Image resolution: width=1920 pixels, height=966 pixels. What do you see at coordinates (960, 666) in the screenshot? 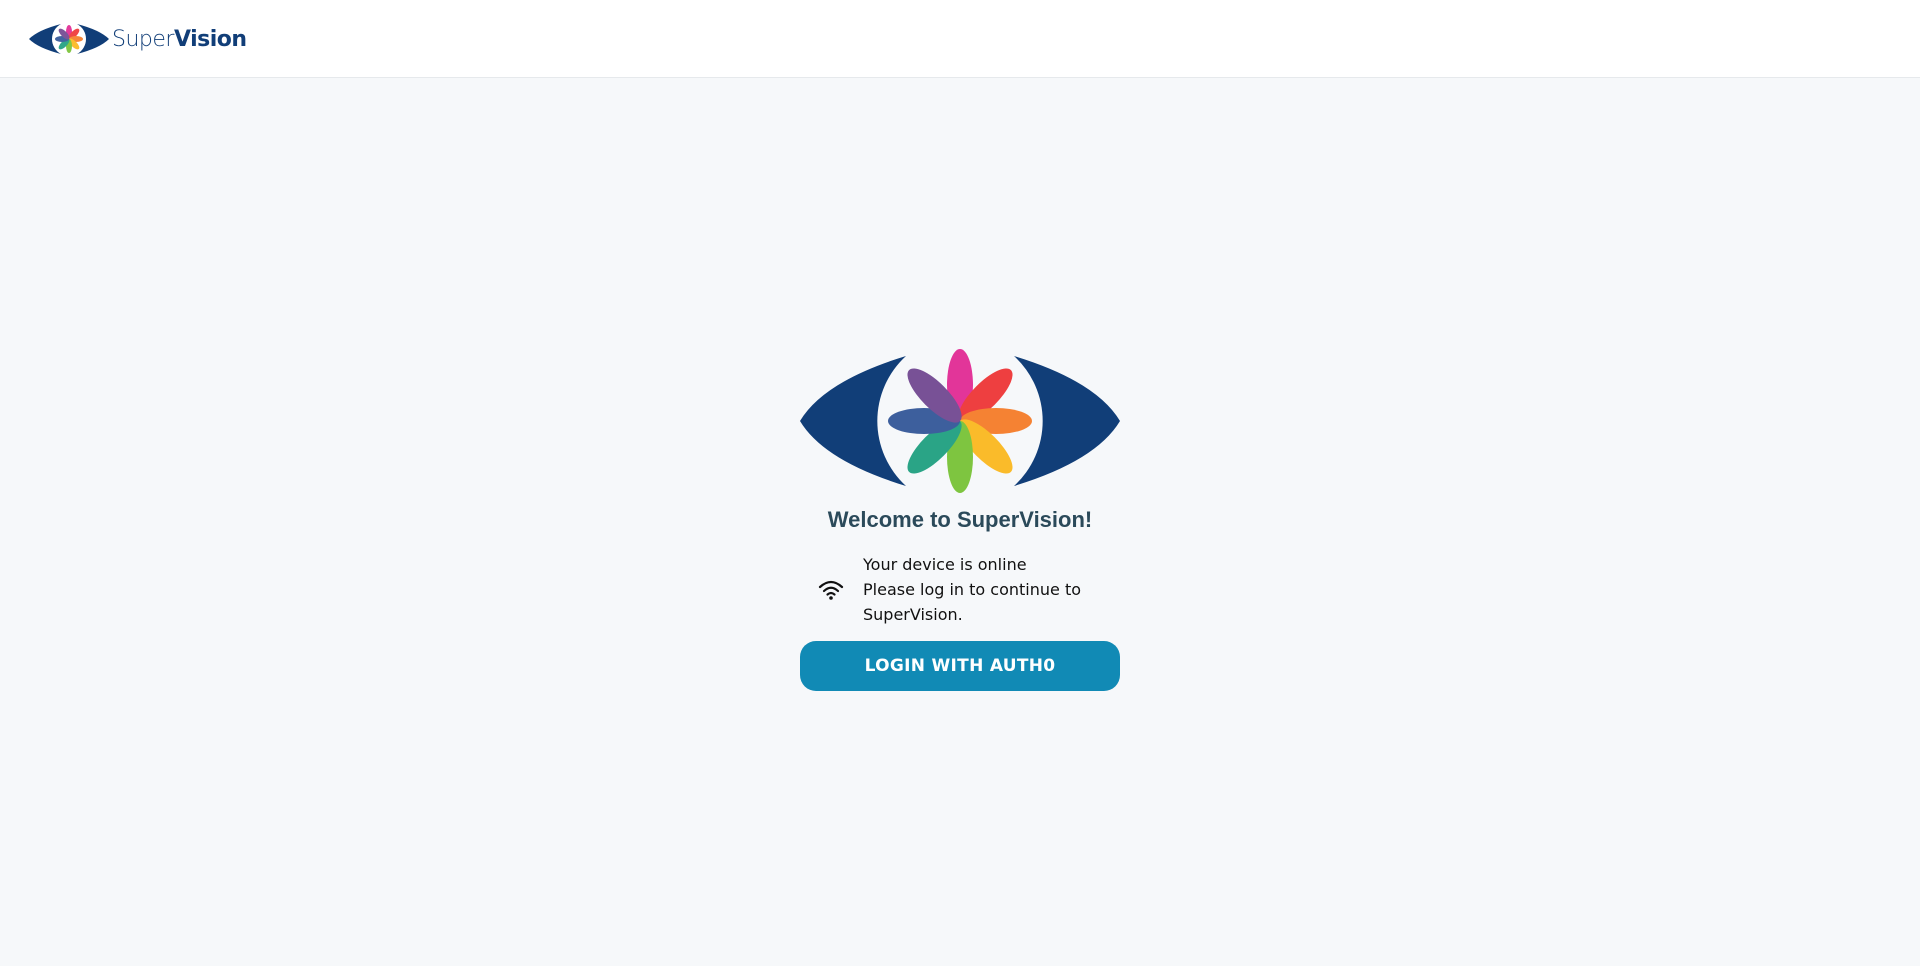
I see `login-with-auth0-button: LOGIN WITH AUTH0` at bounding box center [960, 666].